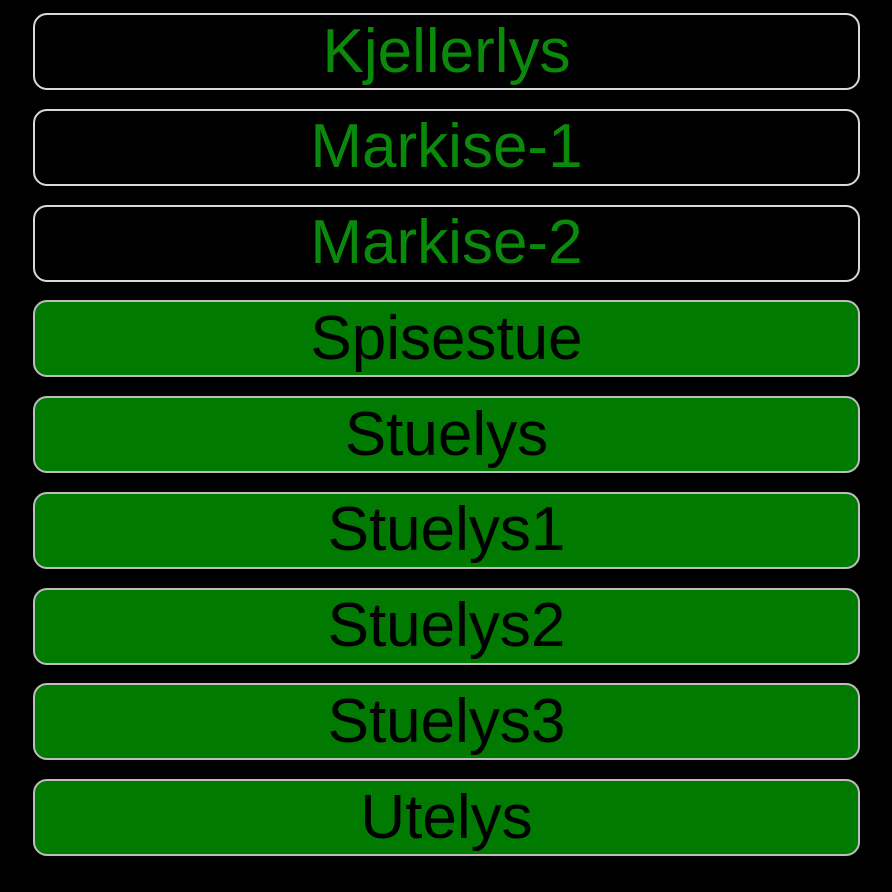 This screenshot has width=892, height=892. I want to click on switch-button-stuelys: Stuelys, so click(446, 434).